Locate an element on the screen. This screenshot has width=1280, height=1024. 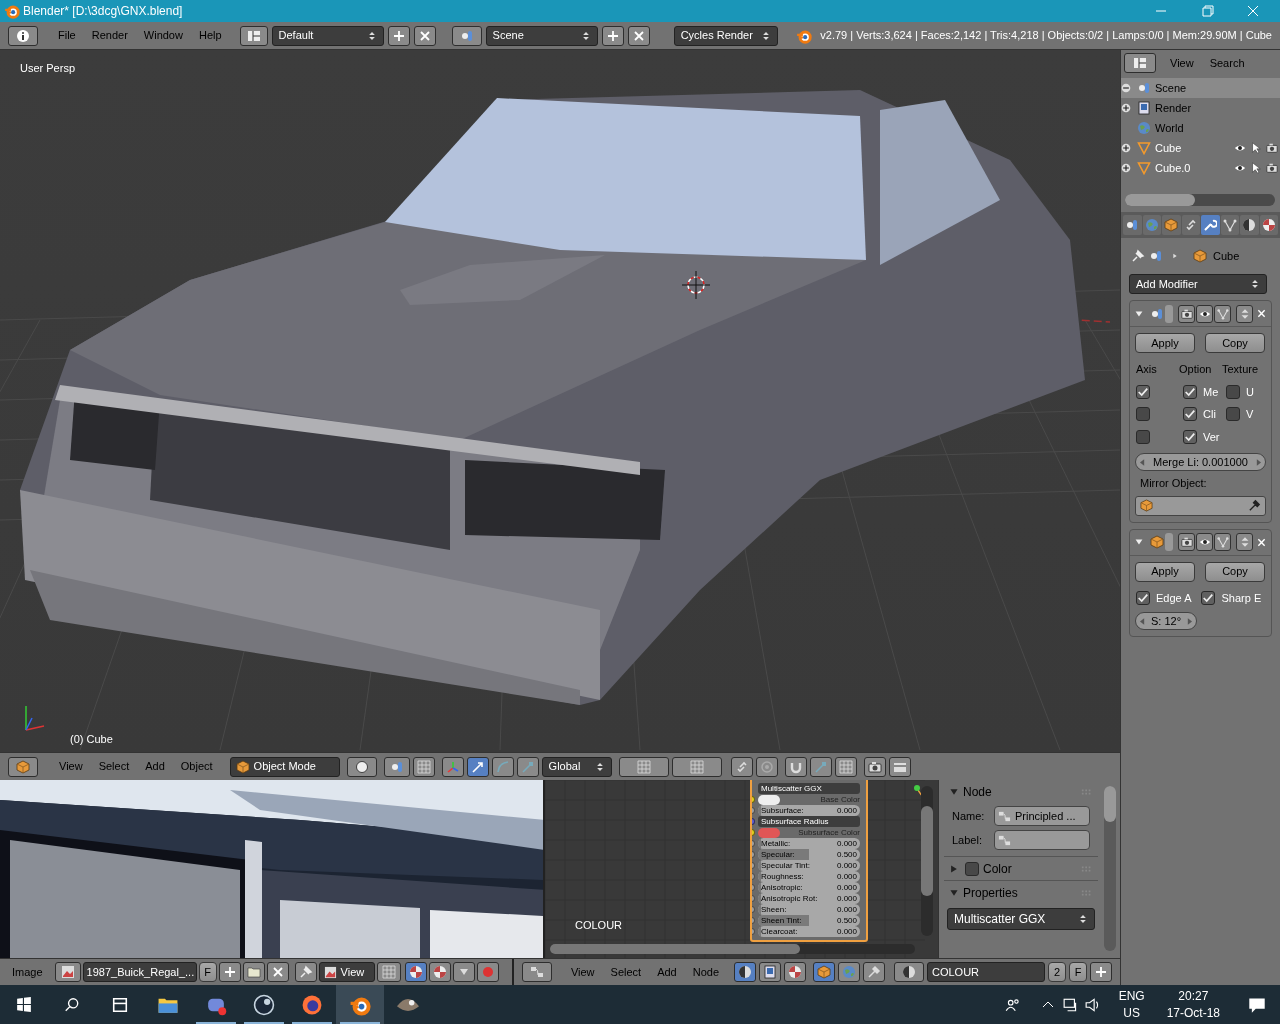
checkbox-label: Ver is located at coordinates (1211, 437).